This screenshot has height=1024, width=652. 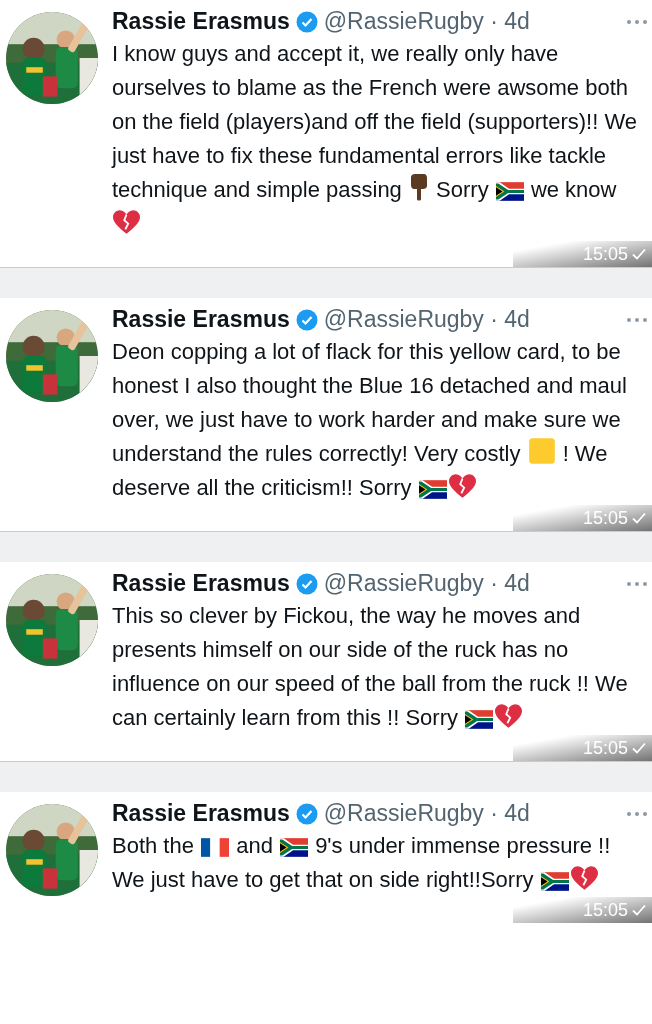 What do you see at coordinates (541, 451) in the screenshot?
I see `square-icon` at bounding box center [541, 451].